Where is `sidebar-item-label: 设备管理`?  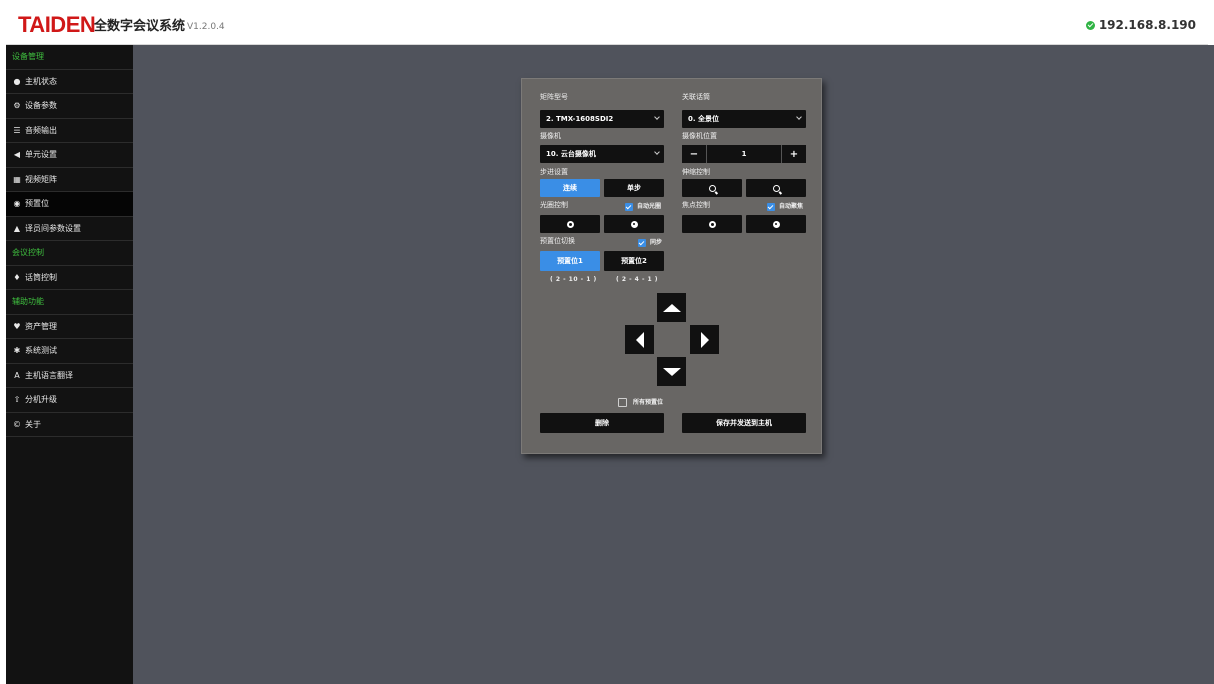 sidebar-item-label: 设备管理 is located at coordinates (28, 57).